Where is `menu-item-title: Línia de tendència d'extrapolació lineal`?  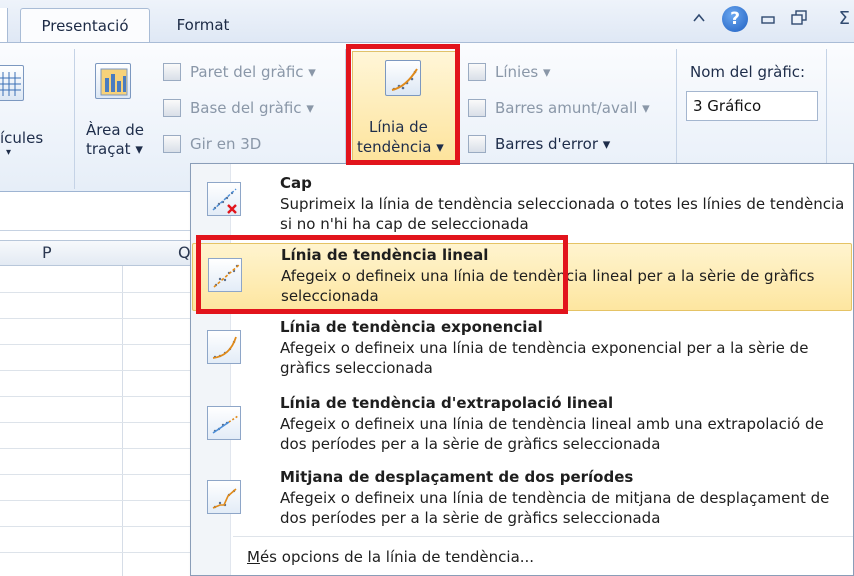 menu-item-title: Línia de tendència d'extrapolació lineal is located at coordinates (447, 403).